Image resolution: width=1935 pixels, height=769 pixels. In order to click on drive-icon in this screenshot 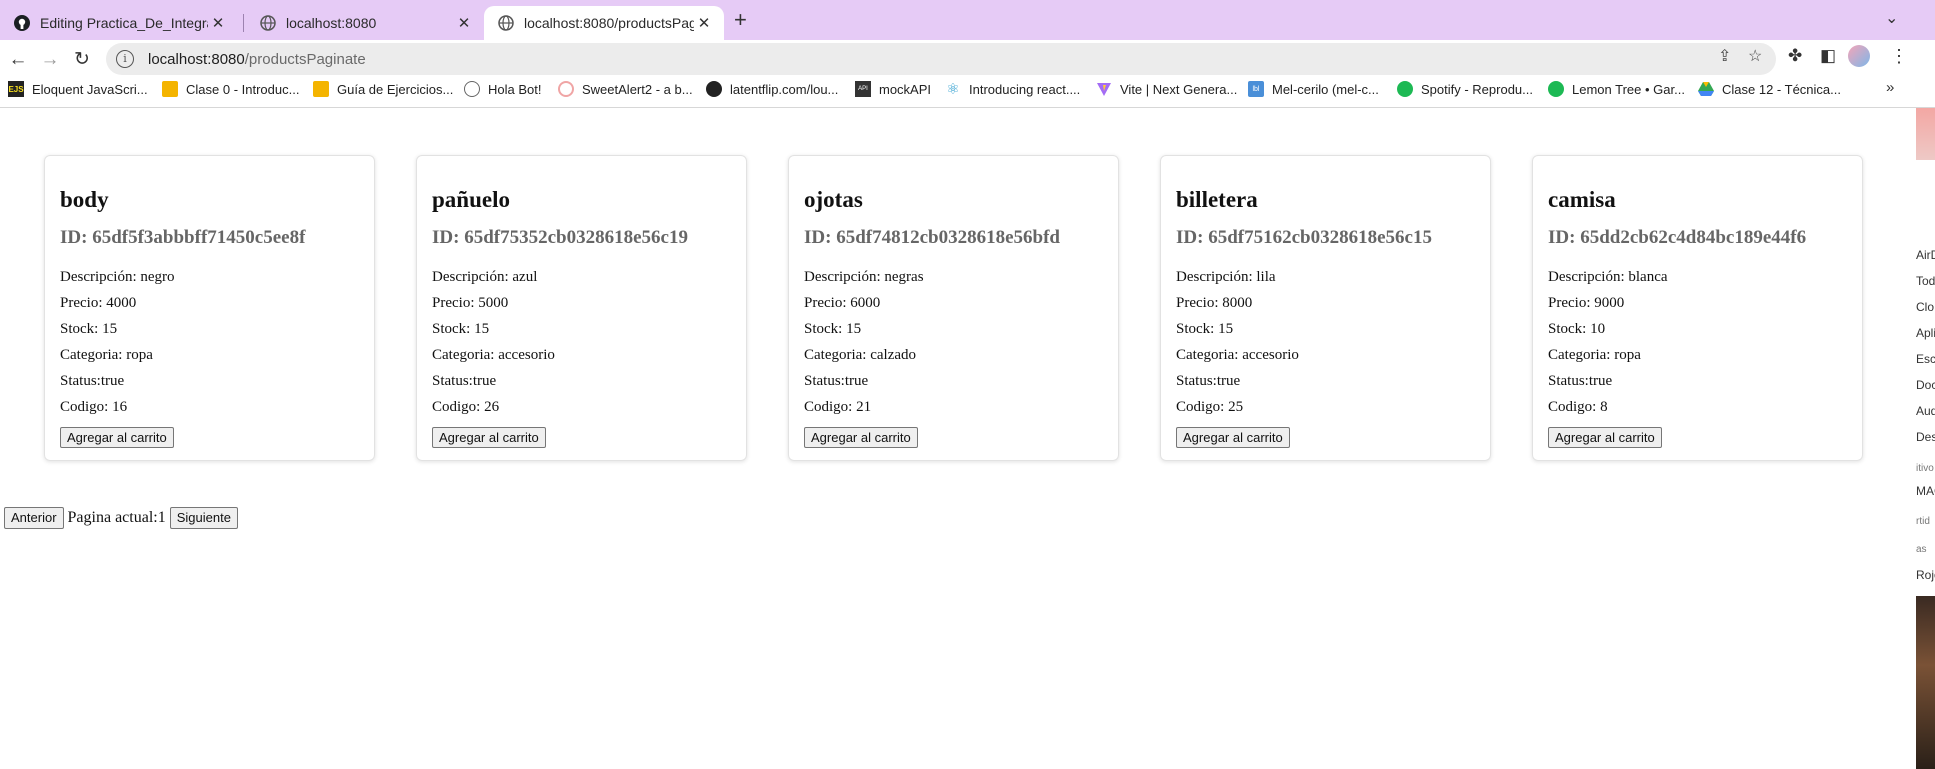, I will do `click(1706, 89)`.